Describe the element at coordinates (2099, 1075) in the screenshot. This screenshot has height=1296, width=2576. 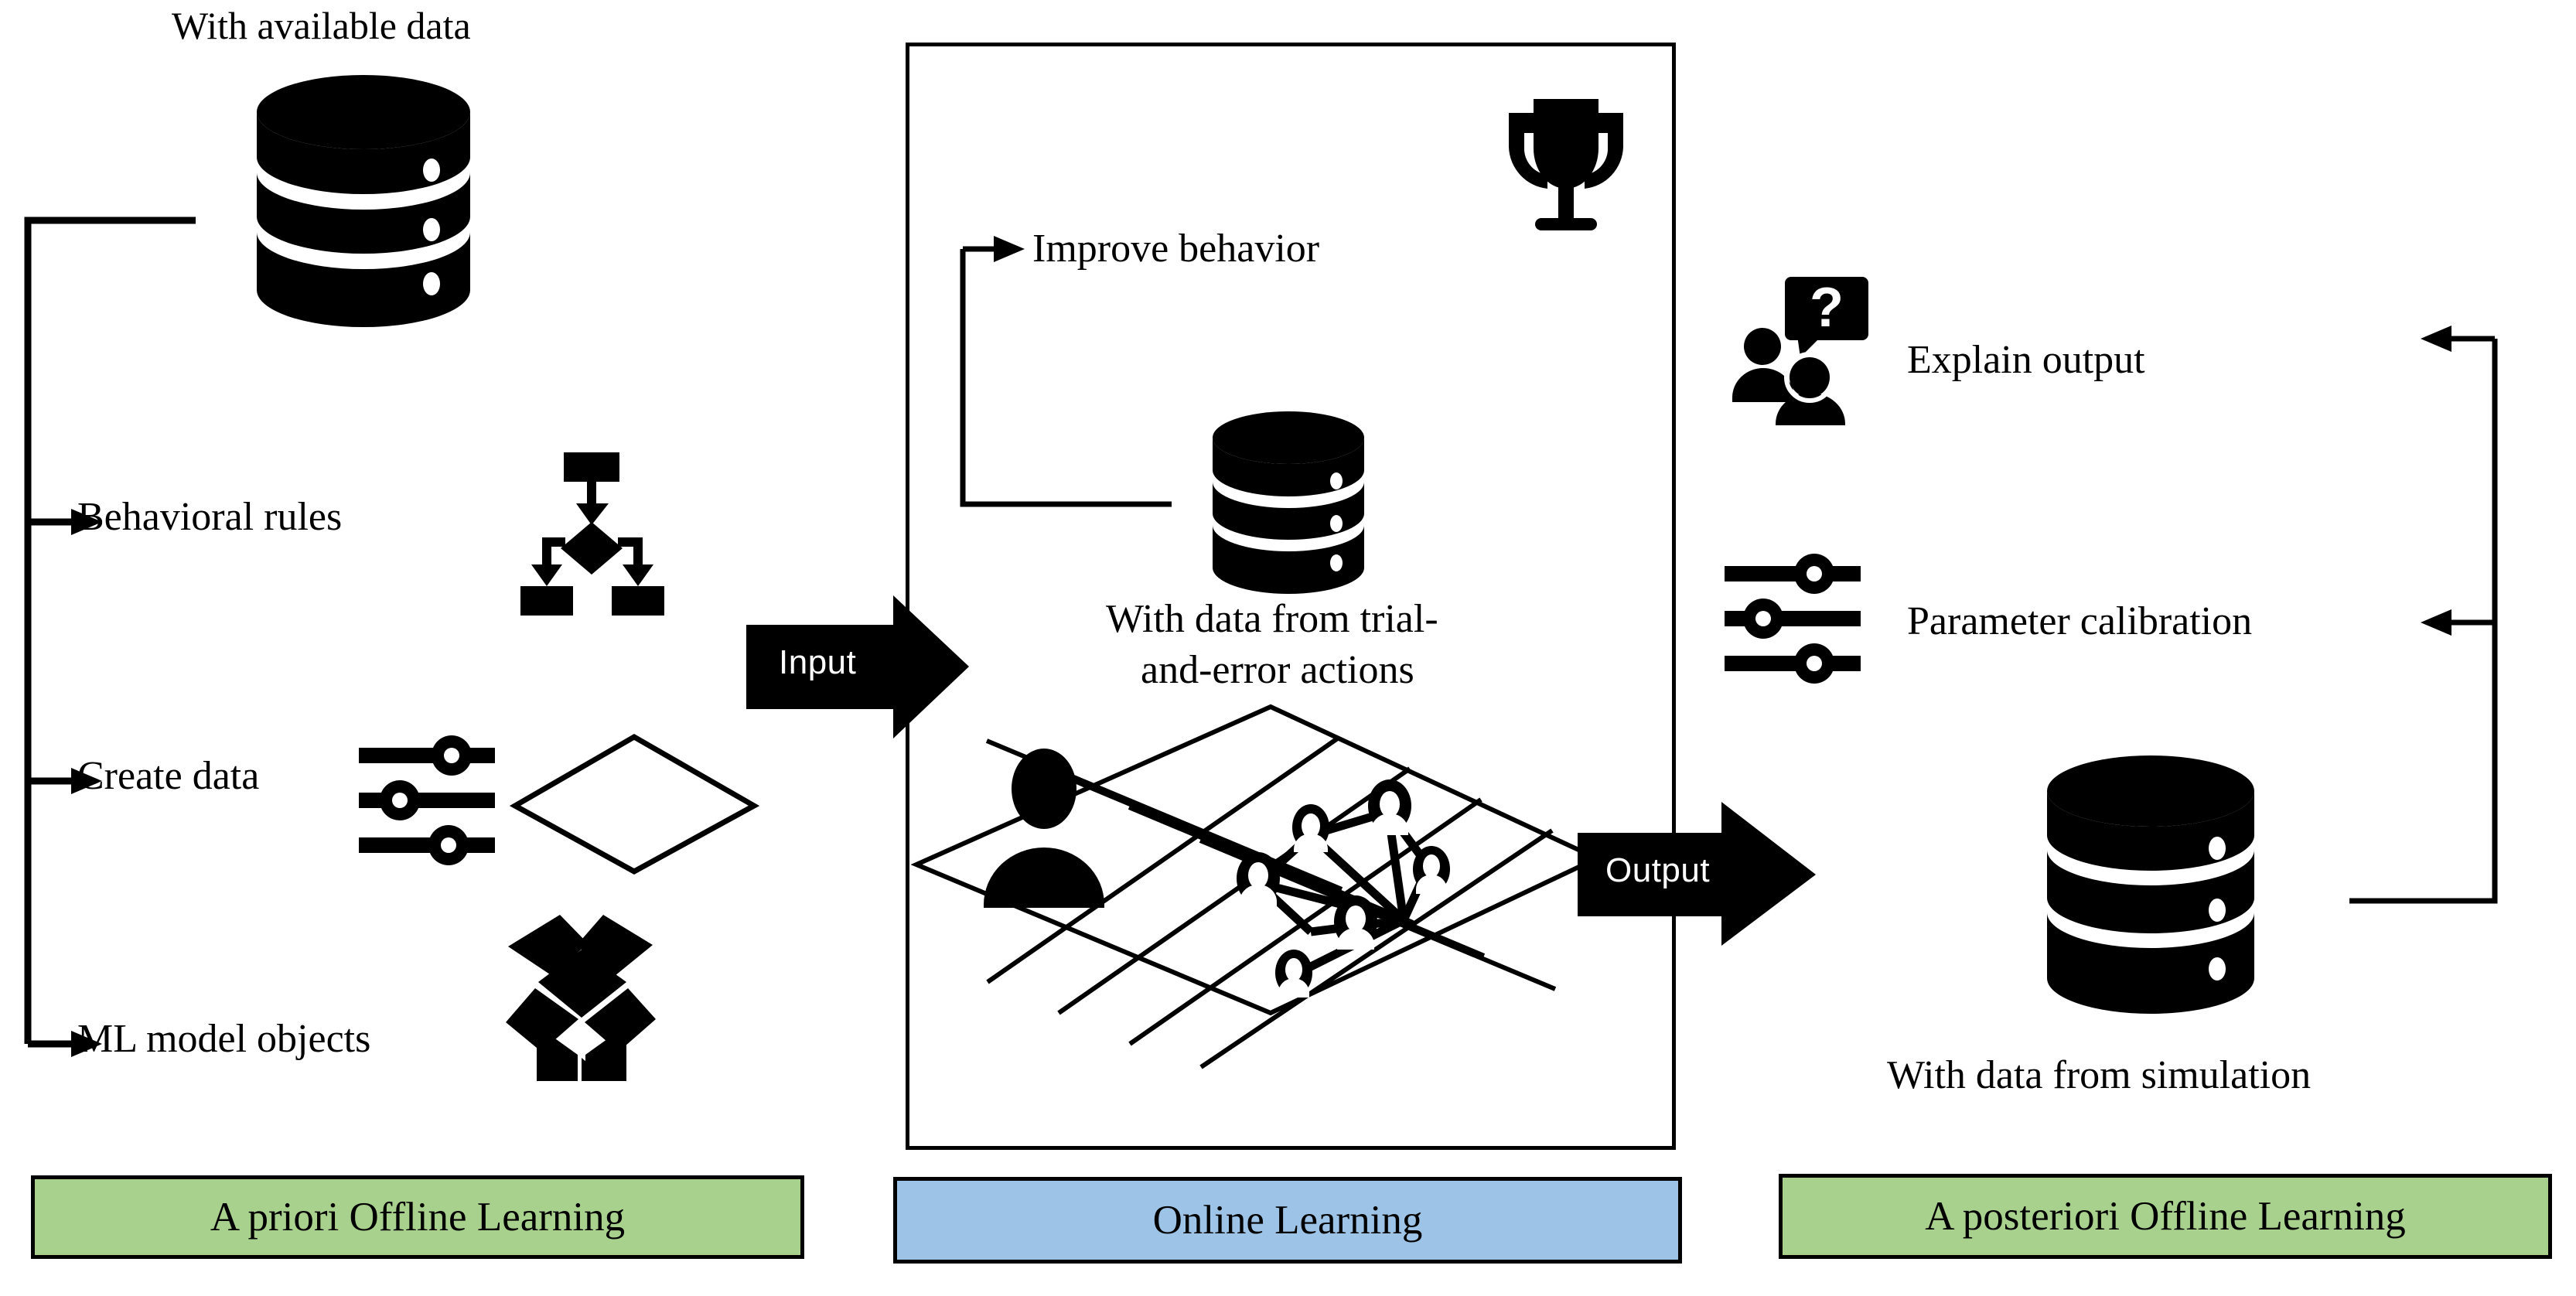
I see `right-database-caption: With data from simulation` at that location.